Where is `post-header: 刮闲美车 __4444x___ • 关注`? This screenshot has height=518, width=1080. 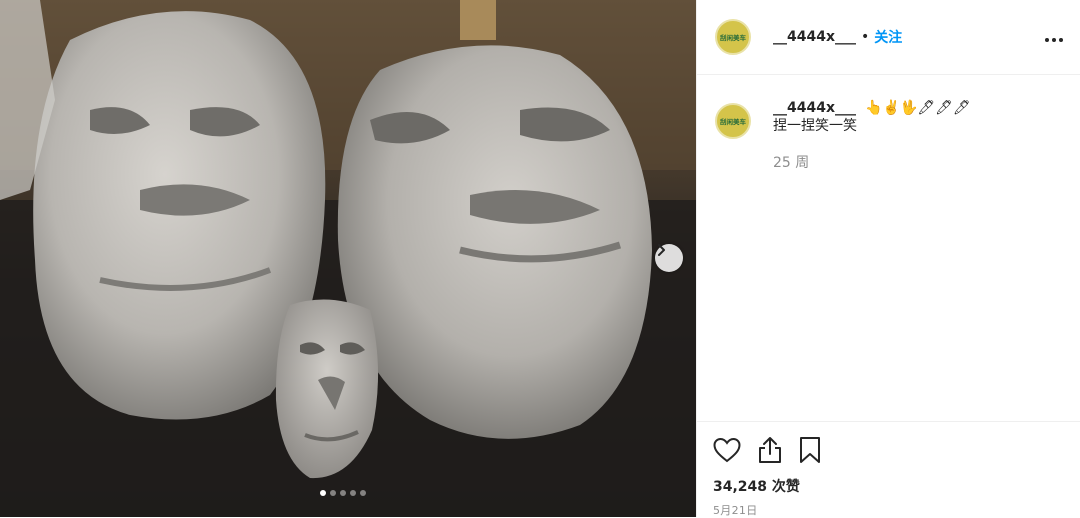
post-header: 刮闲美车 __4444x___ • 关注 is located at coordinates (888, 37).